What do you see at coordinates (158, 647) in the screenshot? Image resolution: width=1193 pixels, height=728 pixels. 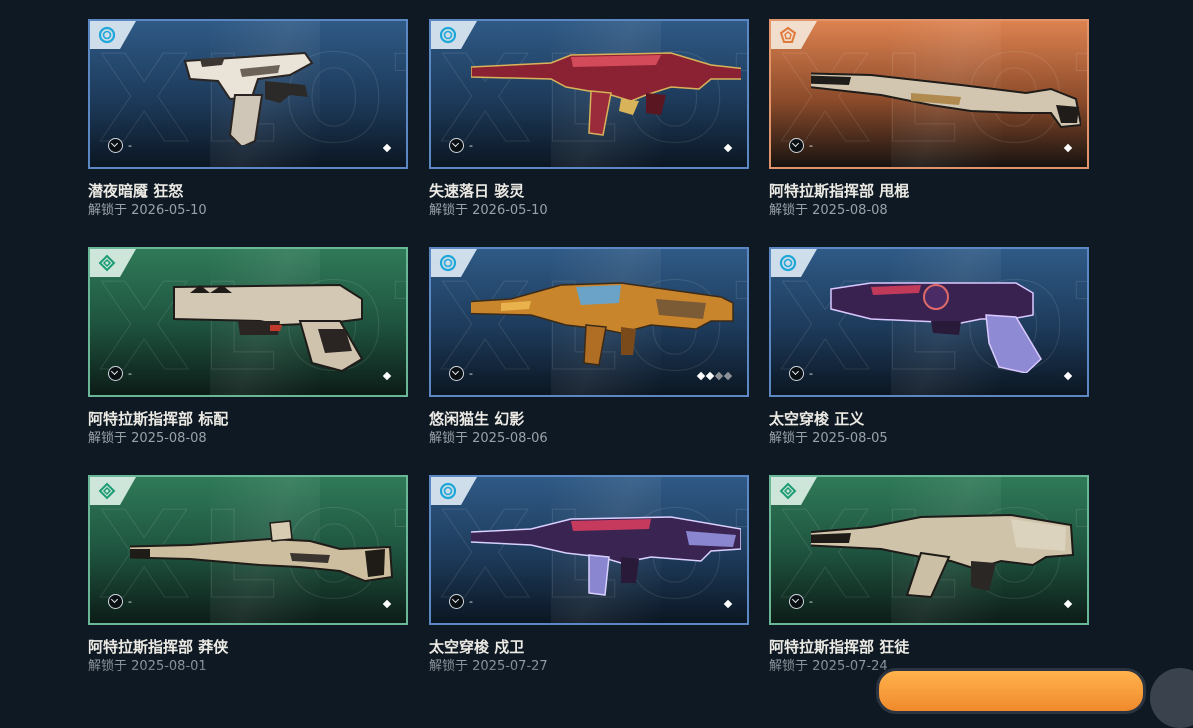 I see `skin-name: 阿特拉斯指挥部 莽侠` at bounding box center [158, 647].